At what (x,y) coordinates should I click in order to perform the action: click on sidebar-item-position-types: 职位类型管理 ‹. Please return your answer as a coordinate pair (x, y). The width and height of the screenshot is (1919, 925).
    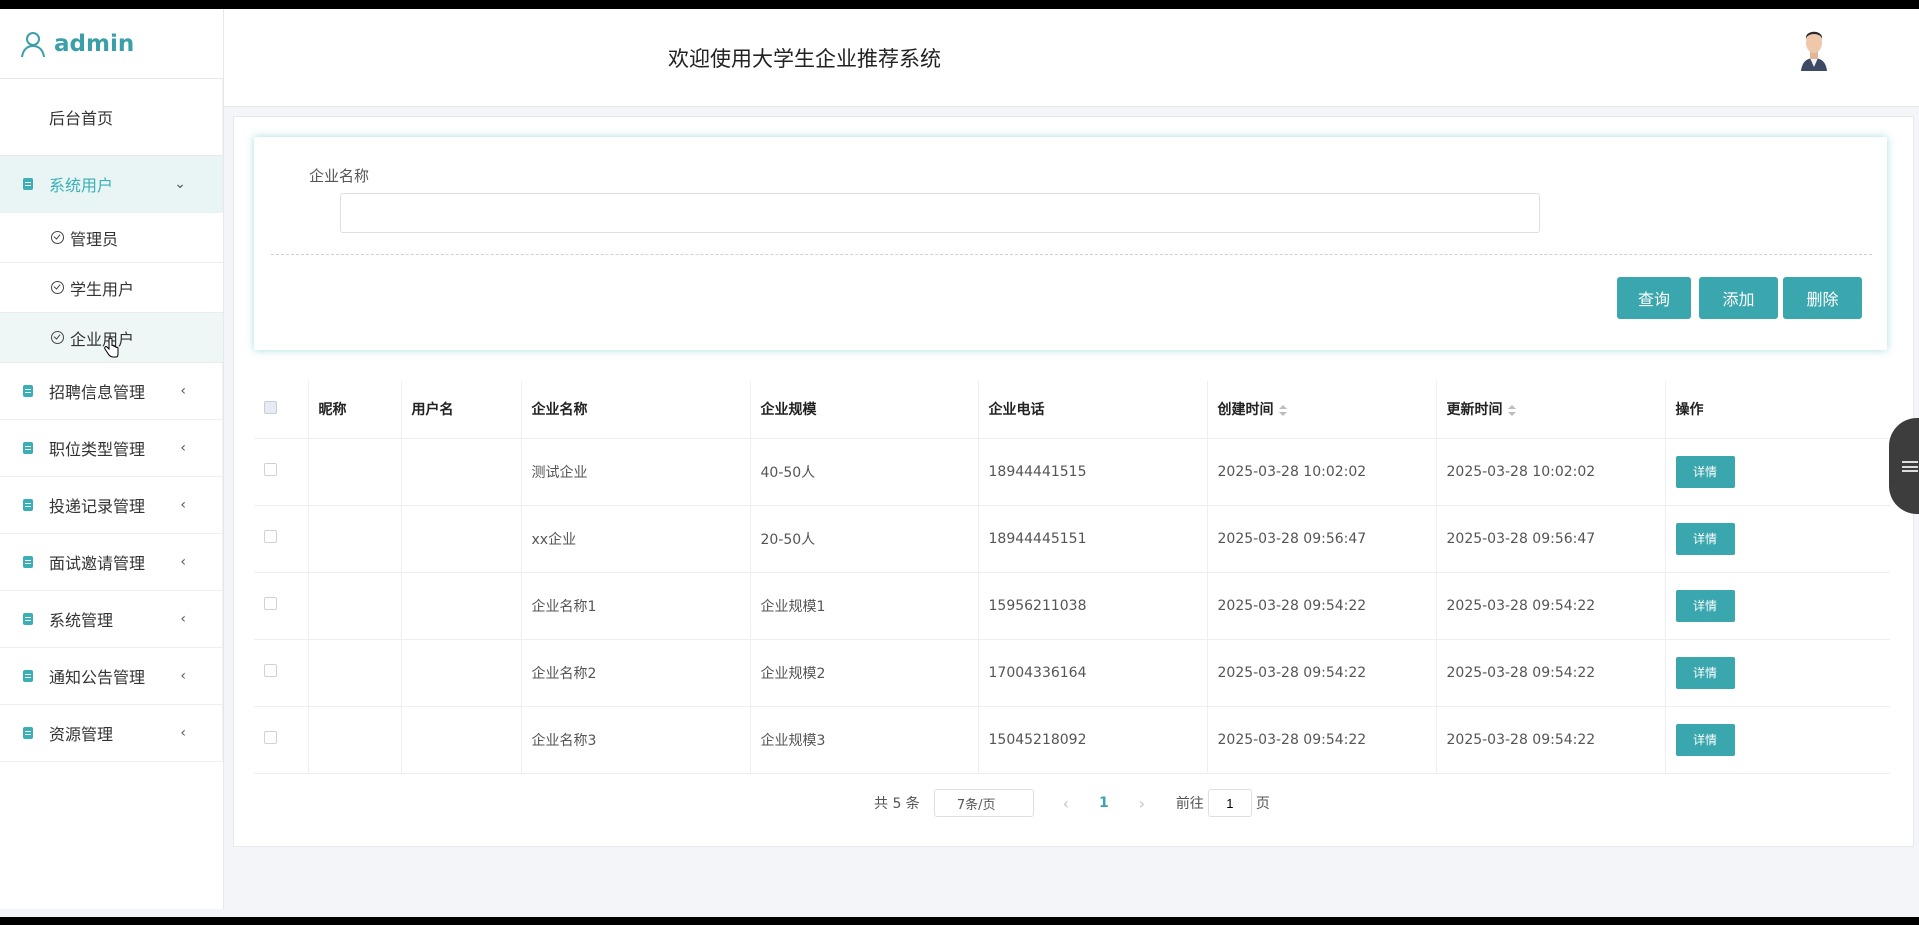
    Looking at the image, I should click on (111, 448).